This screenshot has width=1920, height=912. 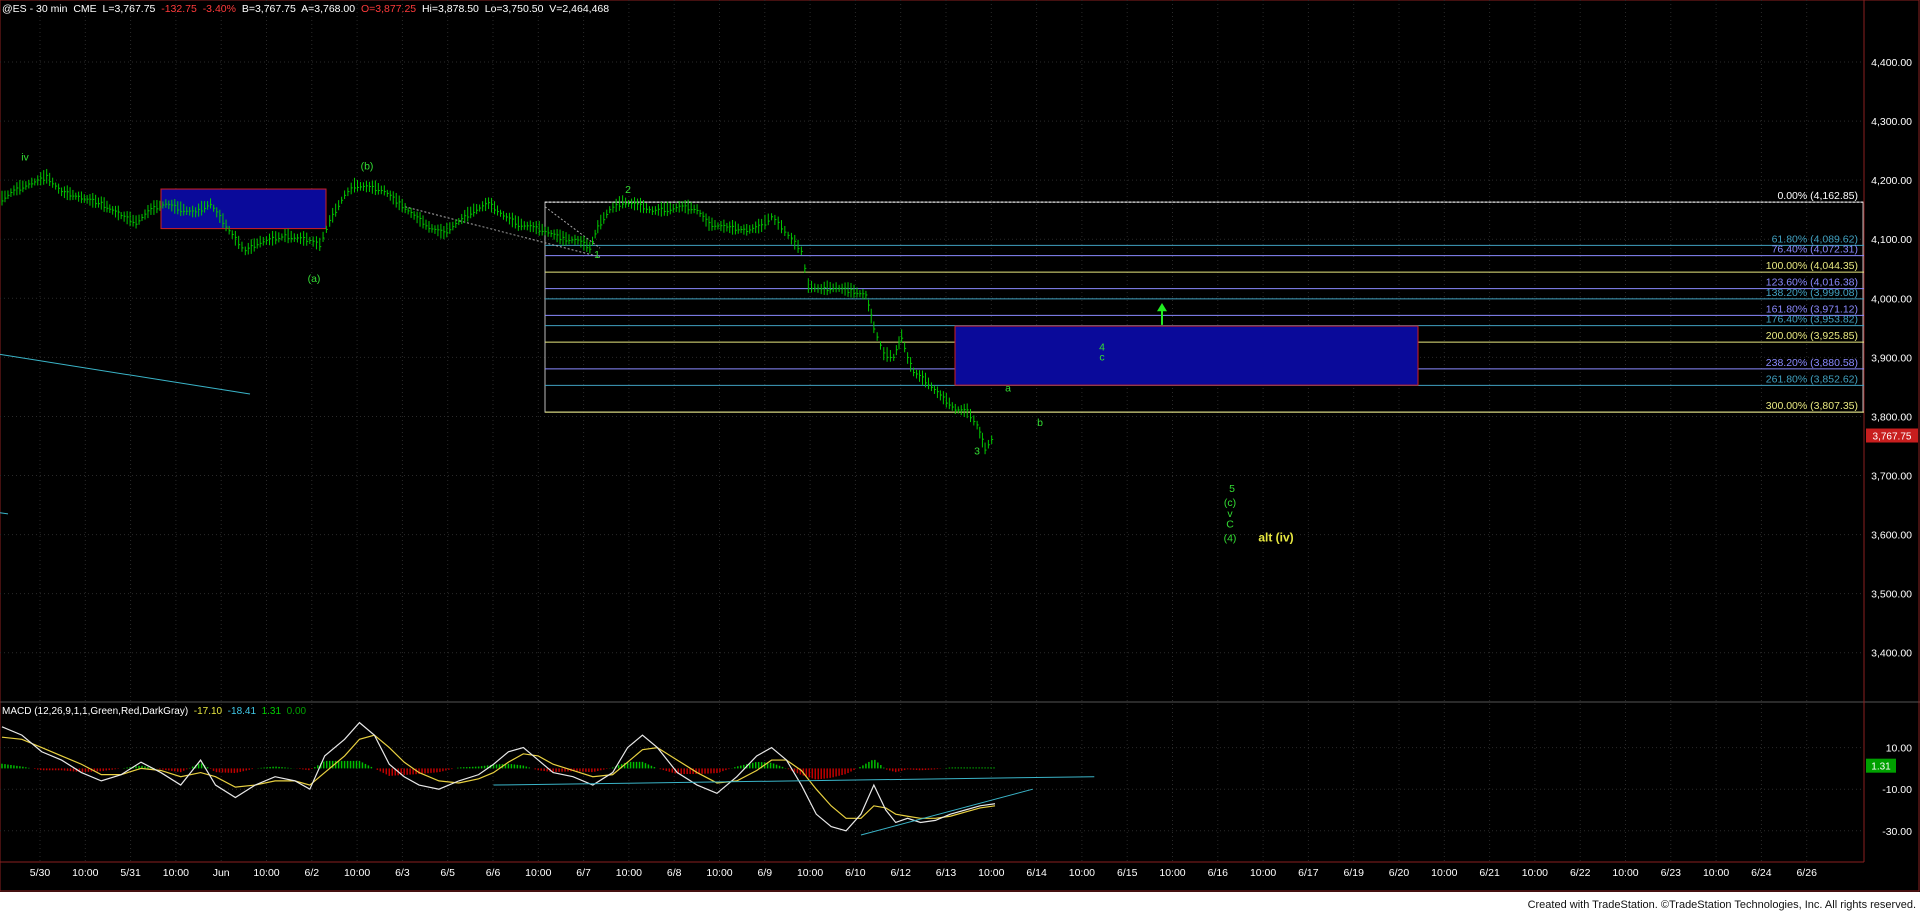 I want to click on change-value: -132.75, so click(x=179, y=9).